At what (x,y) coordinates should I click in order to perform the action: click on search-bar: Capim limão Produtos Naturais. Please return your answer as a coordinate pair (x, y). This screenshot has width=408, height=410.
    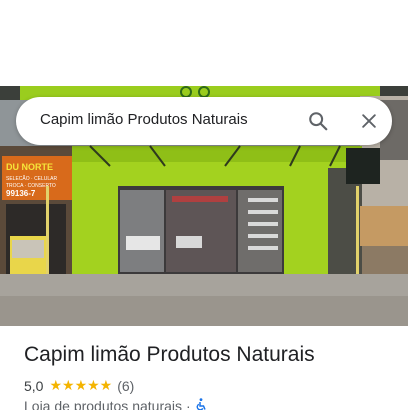
    Looking at the image, I should click on (204, 121).